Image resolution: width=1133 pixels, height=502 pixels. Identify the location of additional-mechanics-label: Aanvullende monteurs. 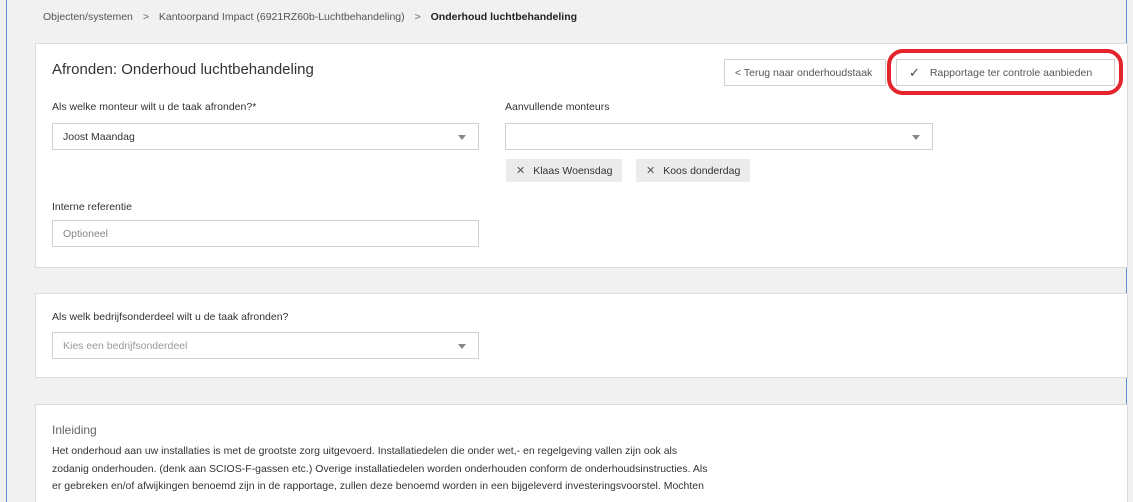
(557, 107).